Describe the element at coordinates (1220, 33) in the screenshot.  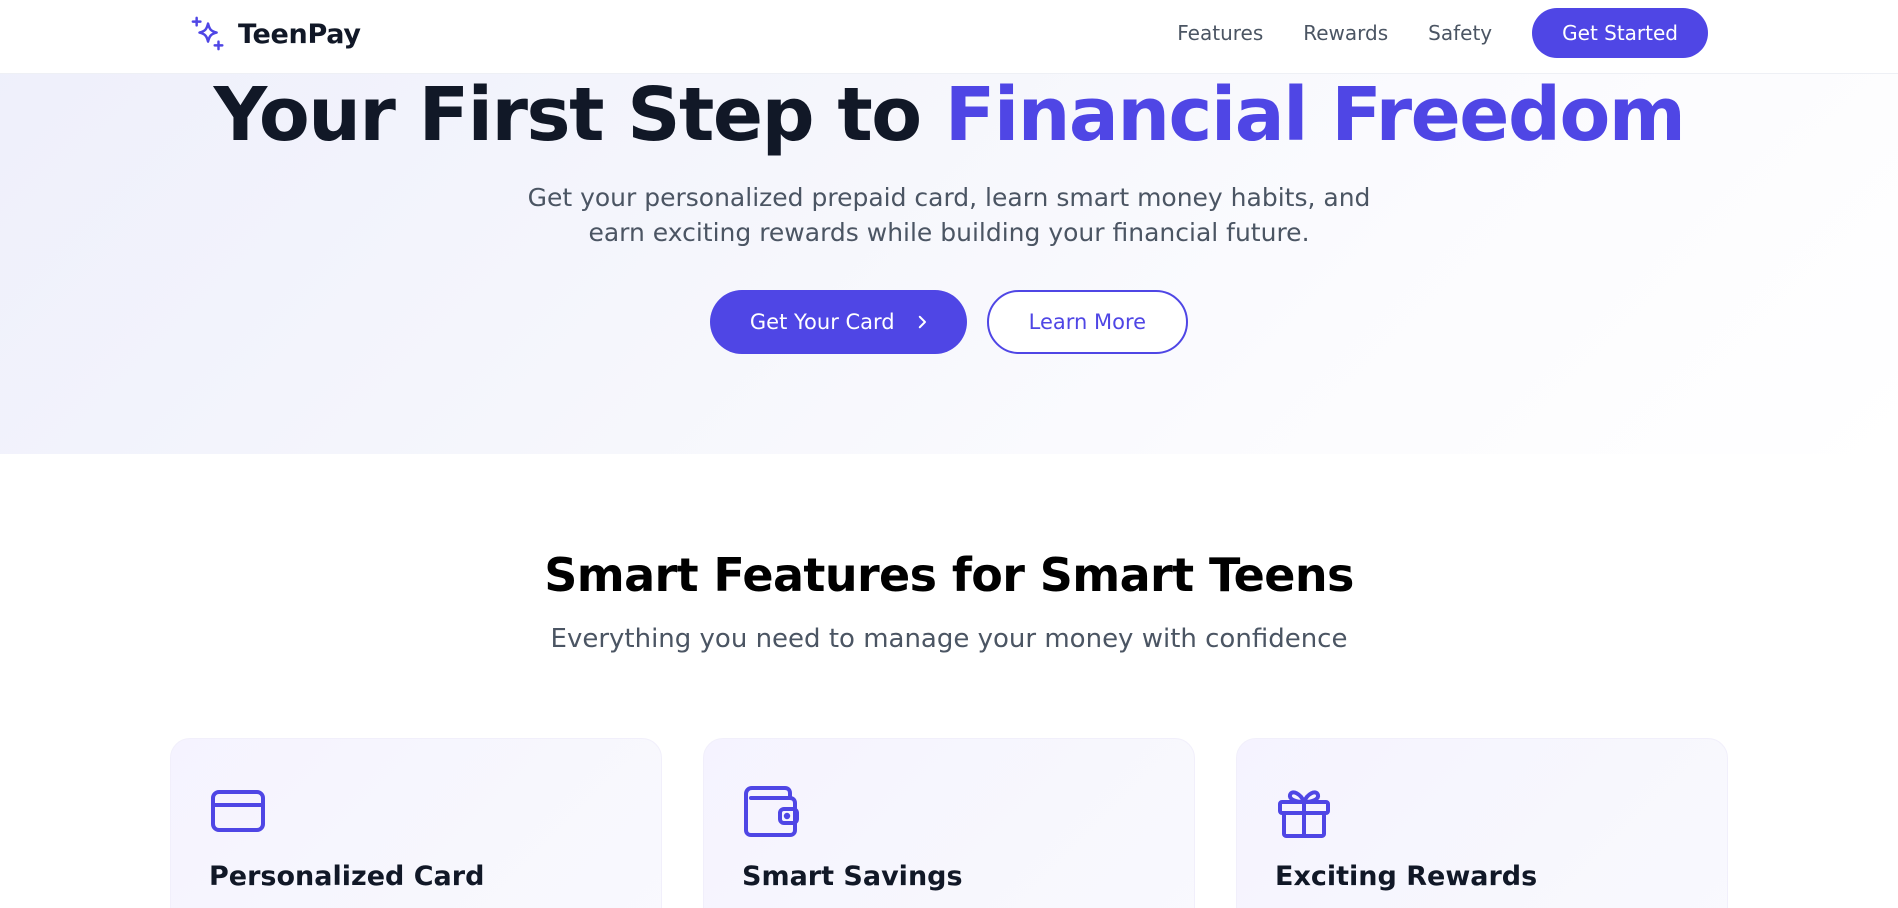
I see `nav-link-features: Features` at that location.